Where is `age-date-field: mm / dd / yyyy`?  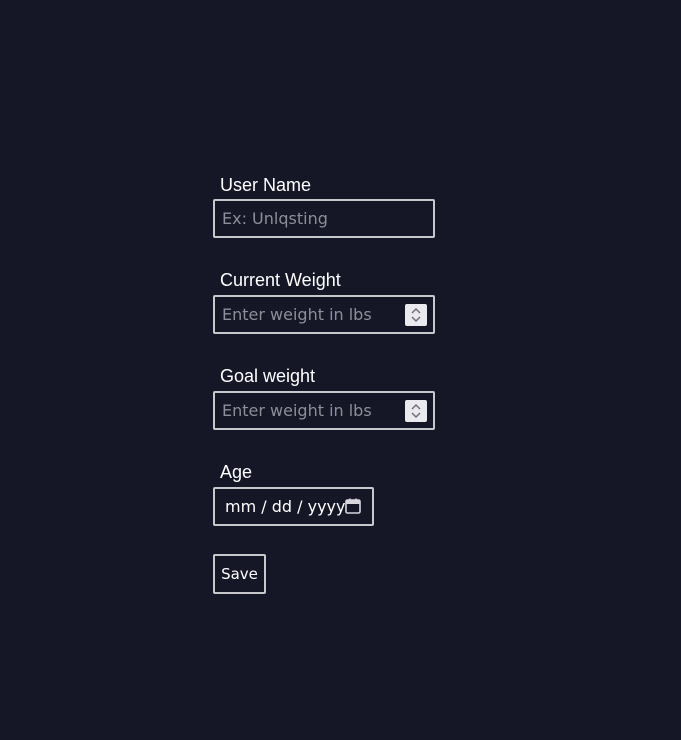
age-date-field: mm / dd / yyyy is located at coordinates (293, 506).